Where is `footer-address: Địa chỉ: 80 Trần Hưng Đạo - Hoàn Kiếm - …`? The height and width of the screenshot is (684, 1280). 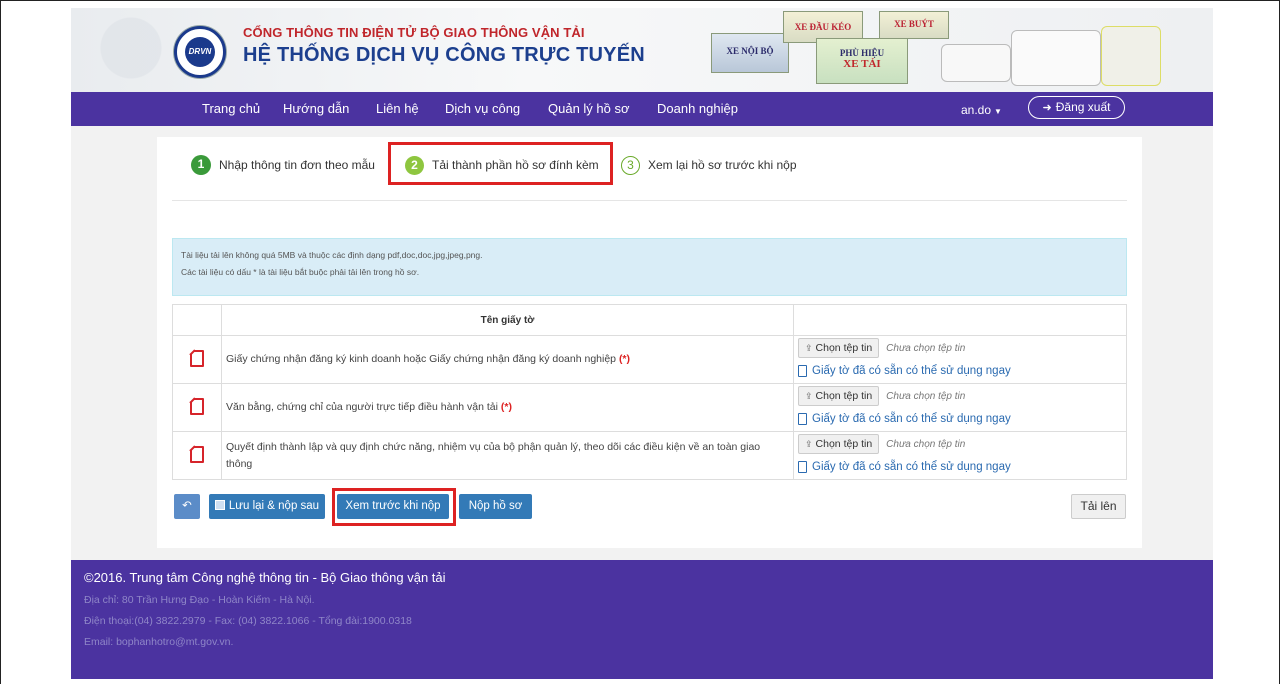 footer-address: Địa chỉ: 80 Trần Hưng Đạo - Hoàn Kiếm - … is located at coordinates (199, 600).